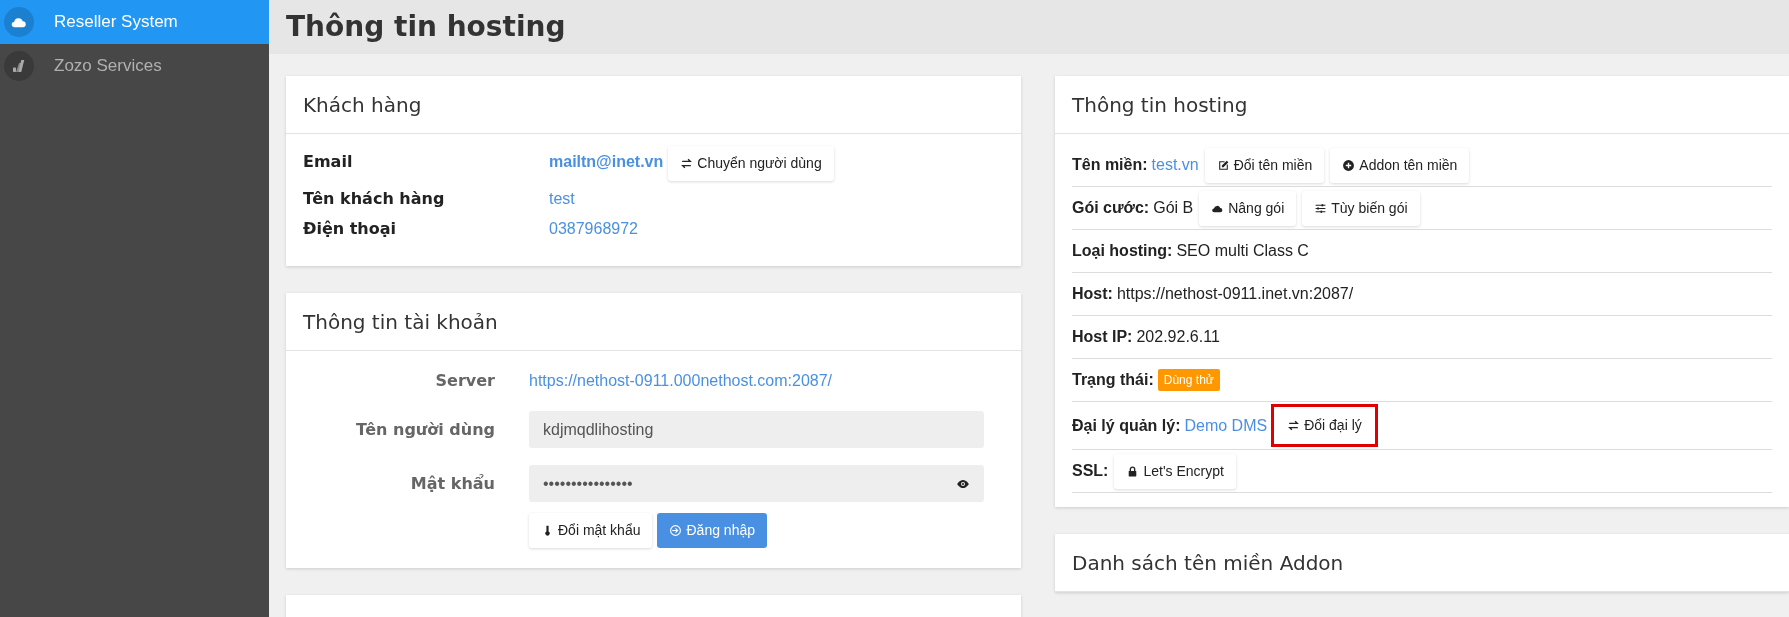 Image resolution: width=1789 pixels, height=617 pixels. I want to click on field-label: SSL:, so click(1090, 471).